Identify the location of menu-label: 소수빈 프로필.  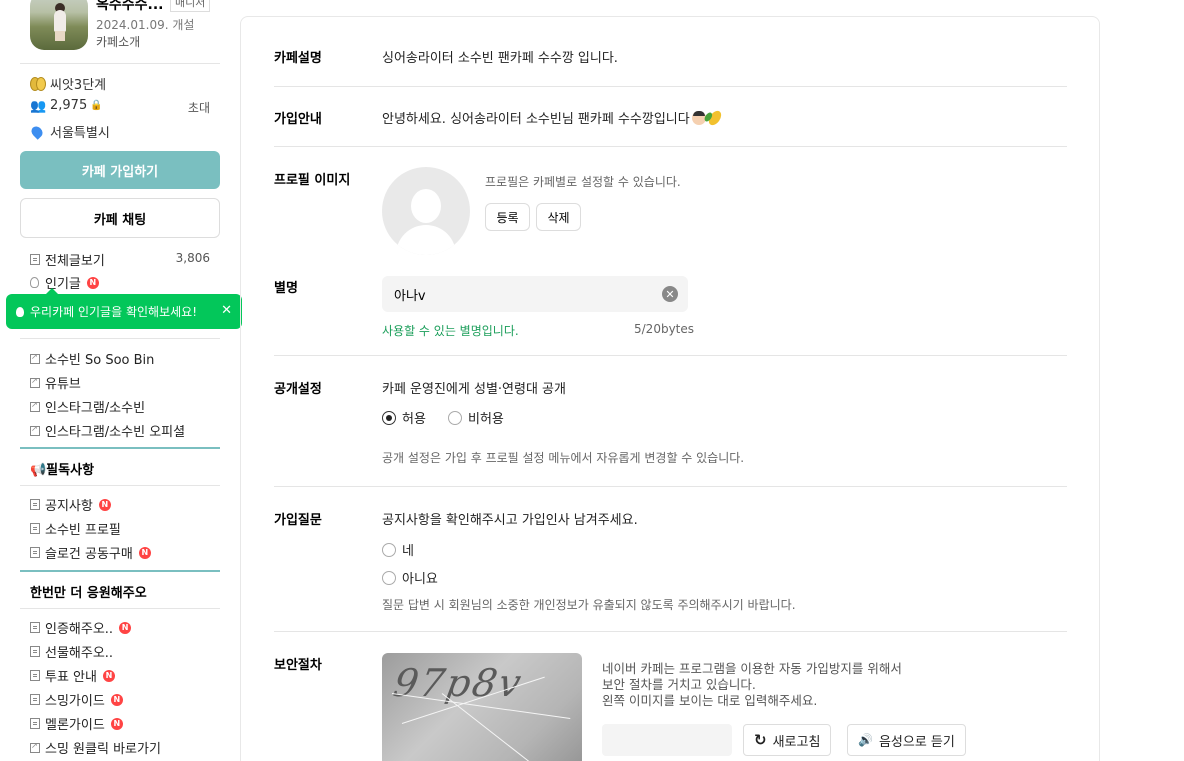
(83, 530).